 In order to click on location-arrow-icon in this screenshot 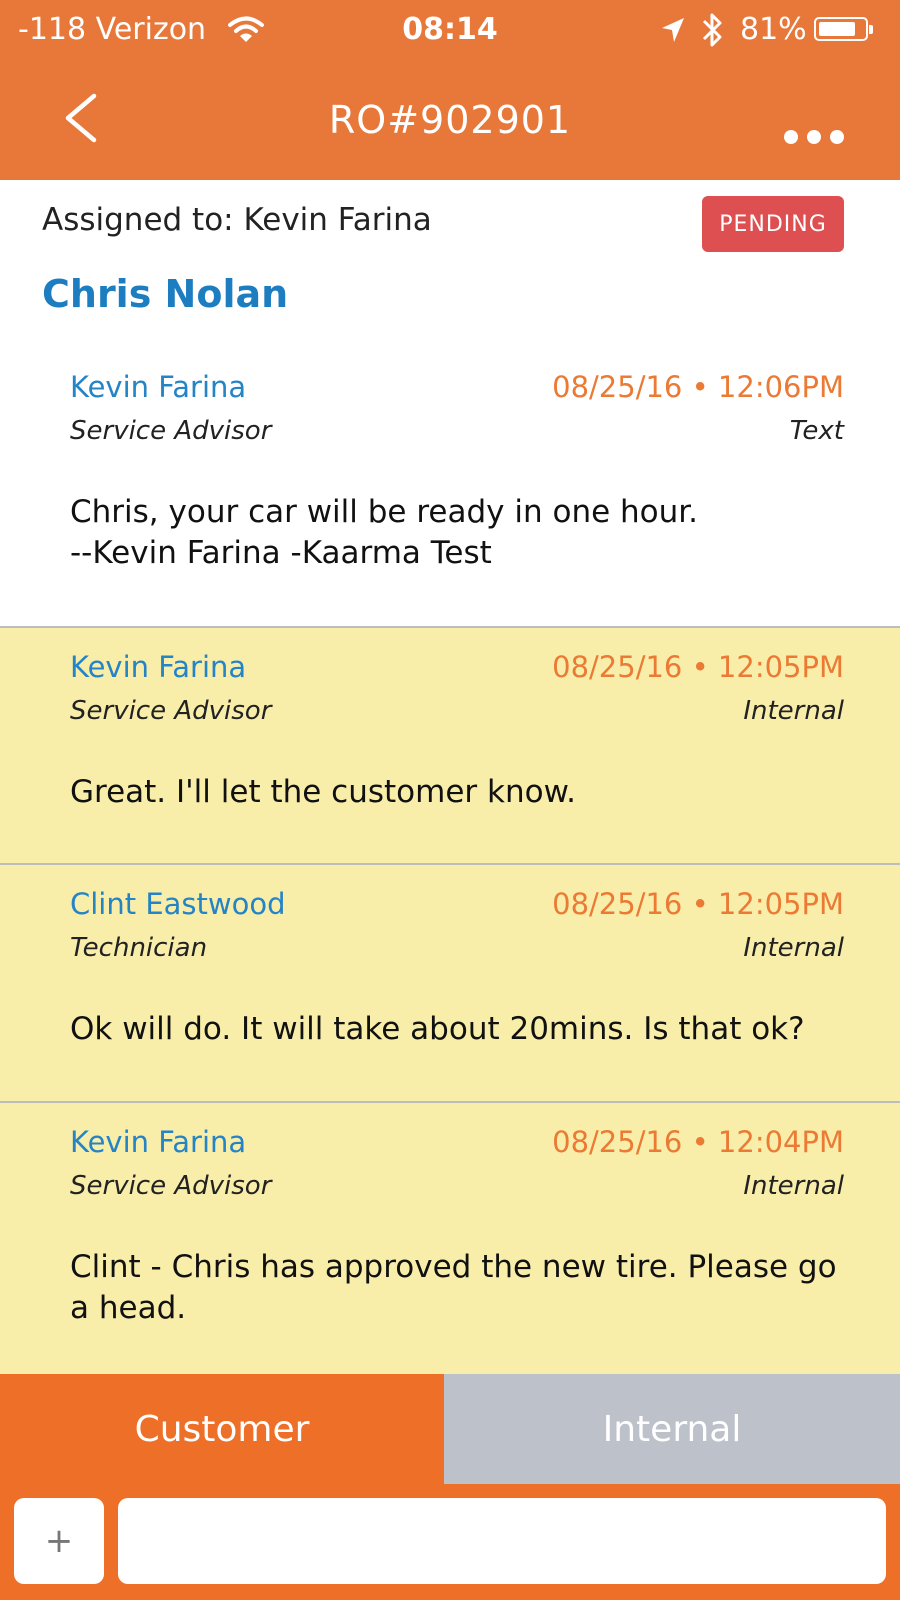, I will do `click(673, 30)`.